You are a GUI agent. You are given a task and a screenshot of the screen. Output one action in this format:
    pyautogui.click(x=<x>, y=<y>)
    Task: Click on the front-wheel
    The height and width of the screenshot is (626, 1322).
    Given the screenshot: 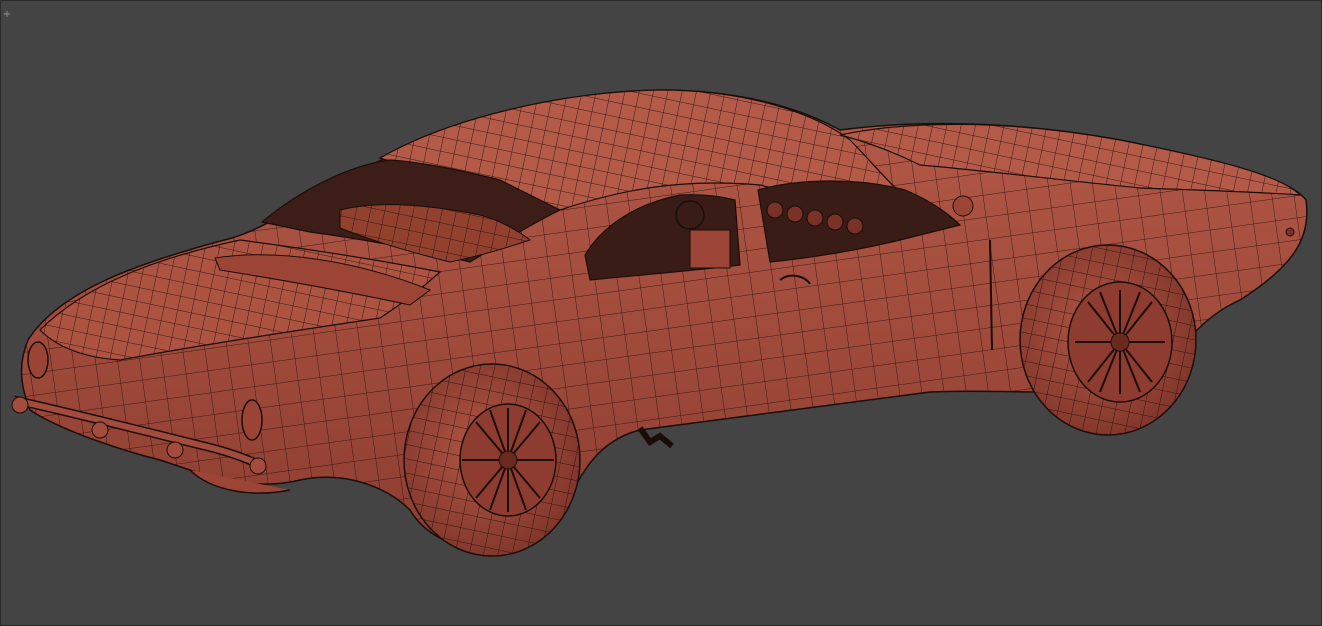 What is the action you would take?
    pyautogui.click(x=1108, y=340)
    